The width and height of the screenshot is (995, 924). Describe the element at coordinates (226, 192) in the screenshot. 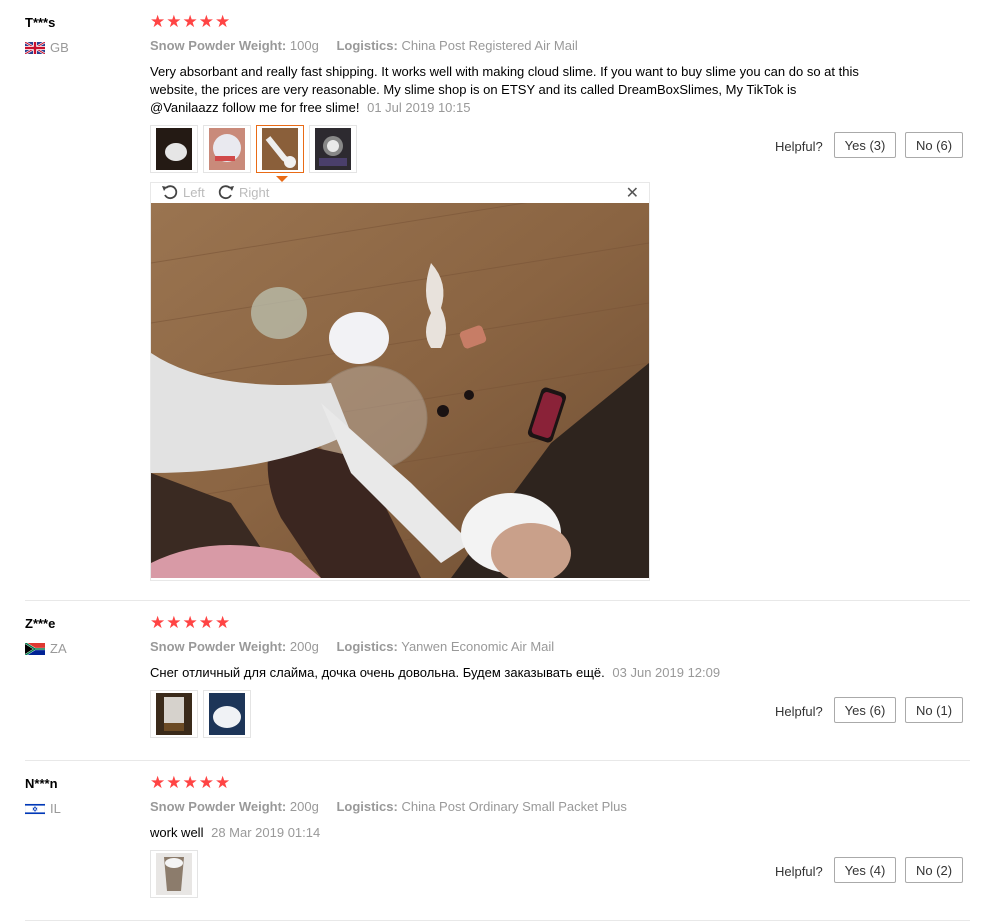

I see `rotate-right-icon` at that location.